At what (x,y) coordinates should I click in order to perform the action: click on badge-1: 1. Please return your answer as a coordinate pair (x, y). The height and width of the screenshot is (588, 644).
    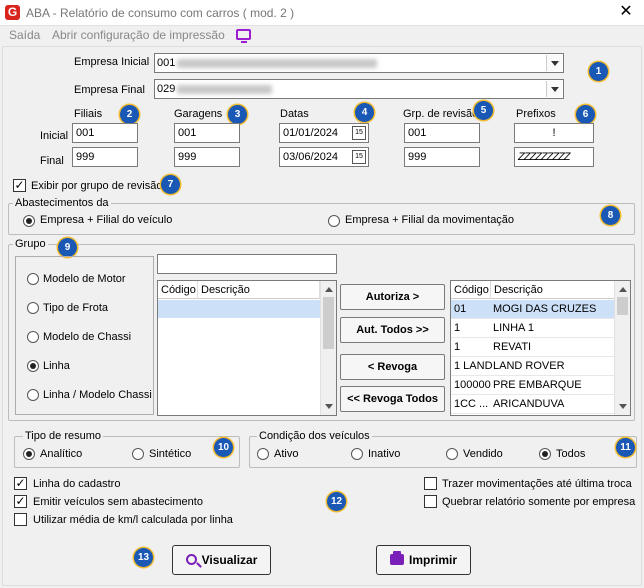
    Looking at the image, I should click on (598, 71).